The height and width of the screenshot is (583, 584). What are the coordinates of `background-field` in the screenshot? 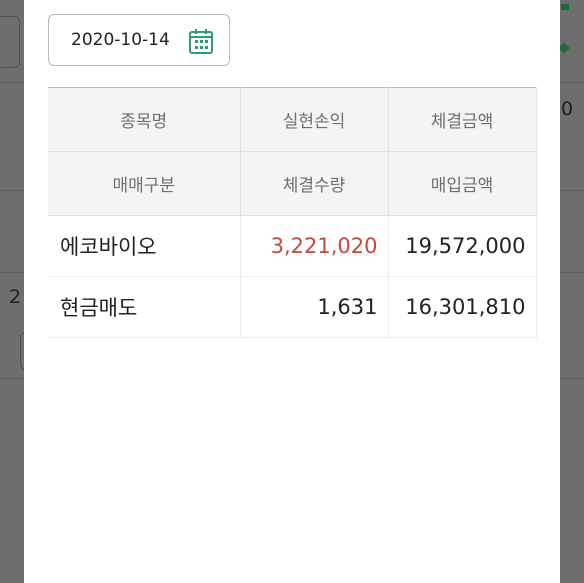 It's located at (10, 42).